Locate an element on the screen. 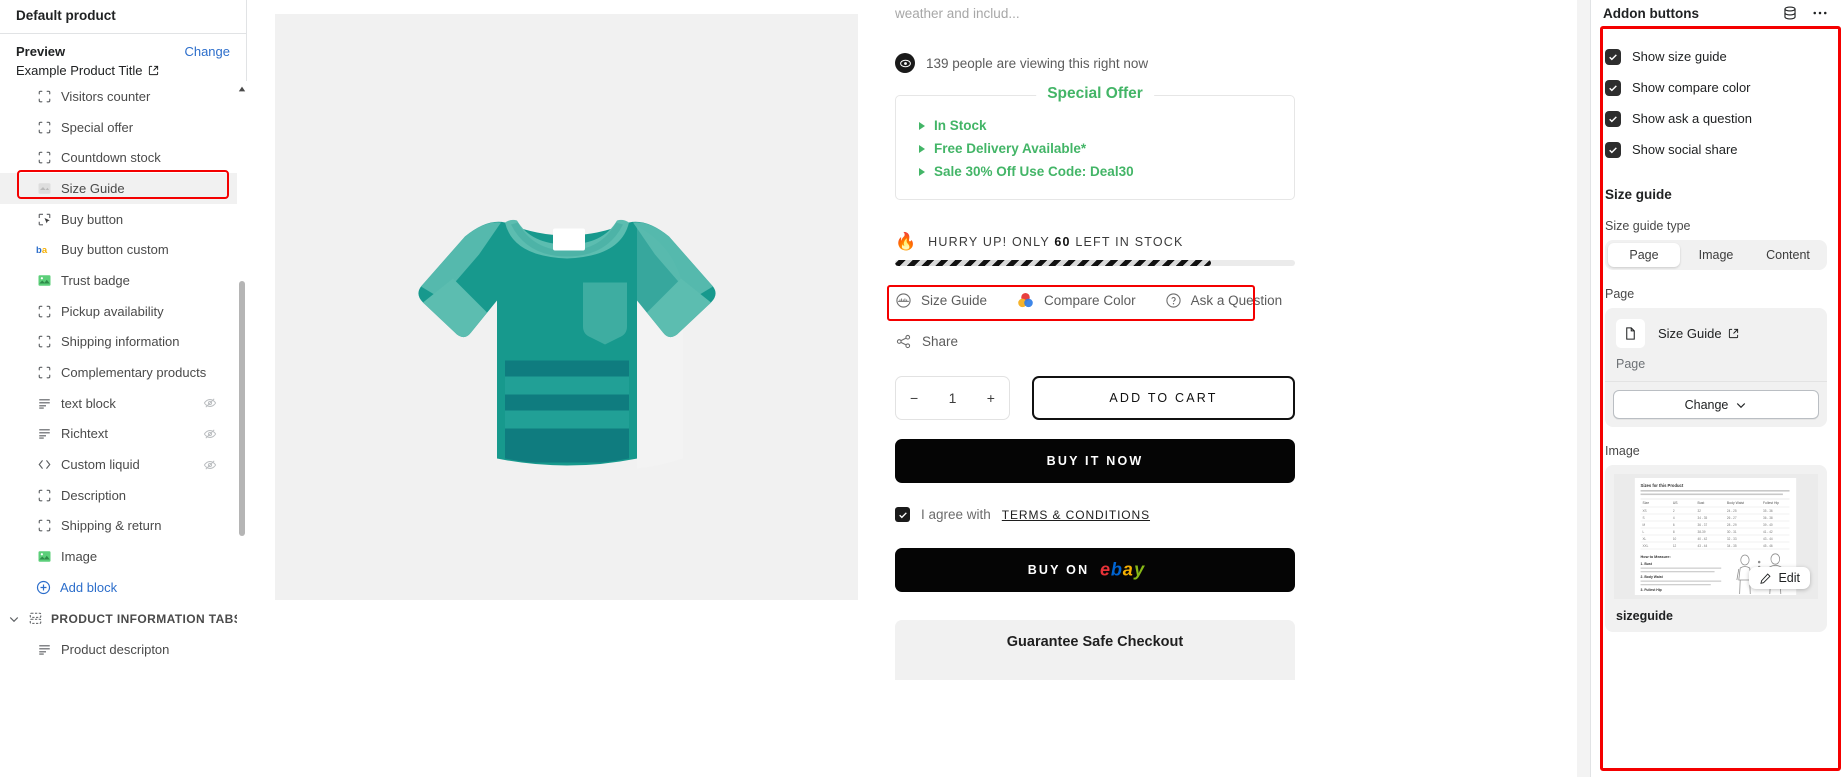 The height and width of the screenshot is (777, 1841). edit-image-button: Edit is located at coordinates (1779, 578).